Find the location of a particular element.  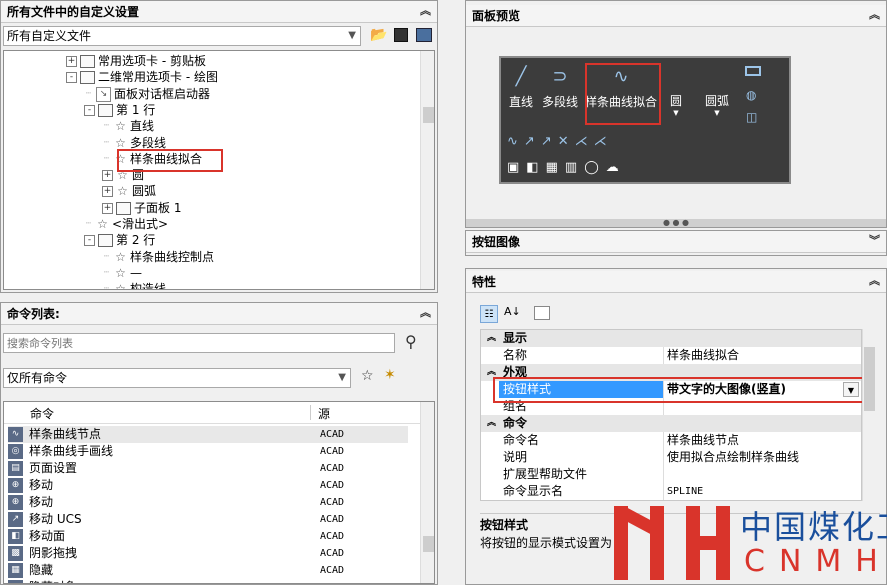

command-name: 移动 UCS is located at coordinates (55, 519).